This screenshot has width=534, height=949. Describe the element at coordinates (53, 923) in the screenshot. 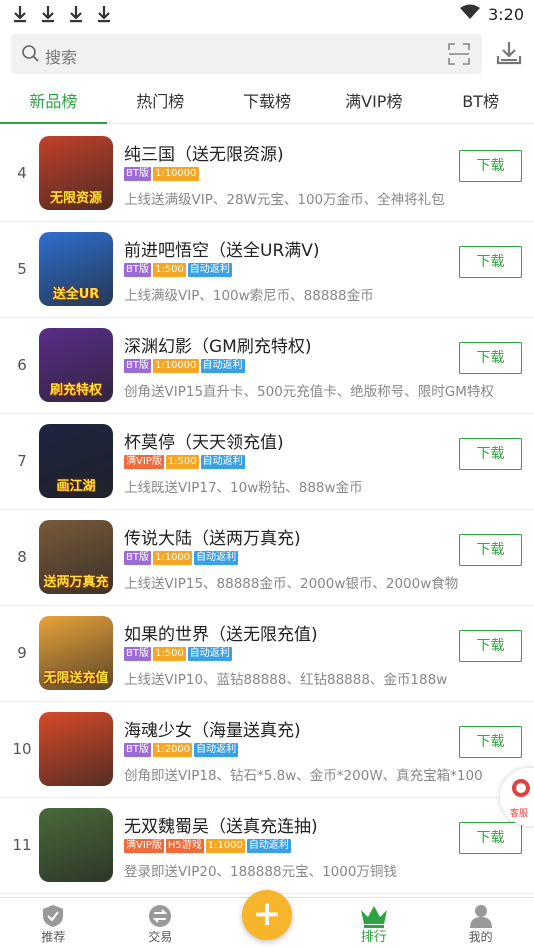

I see `nav-recommend: 推荐` at that location.